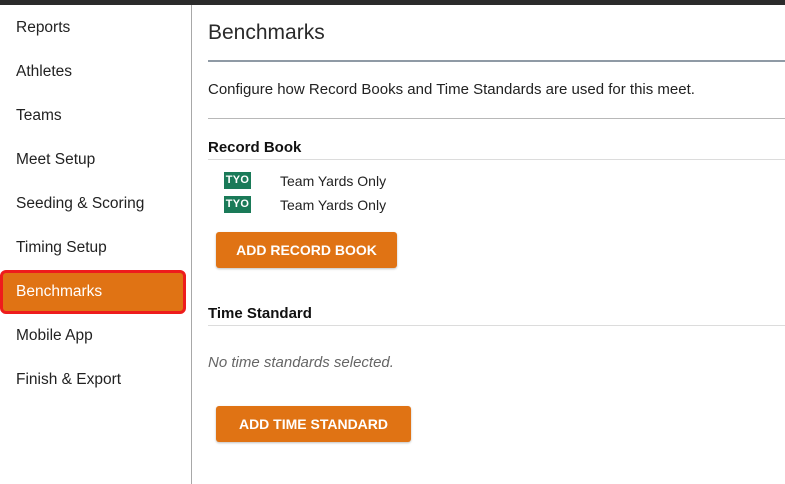 This screenshot has height=484, width=785. Describe the element at coordinates (313, 424) in the screenshot. I see `add-time-standard-button: ADD TIME STANDARD` at that location.